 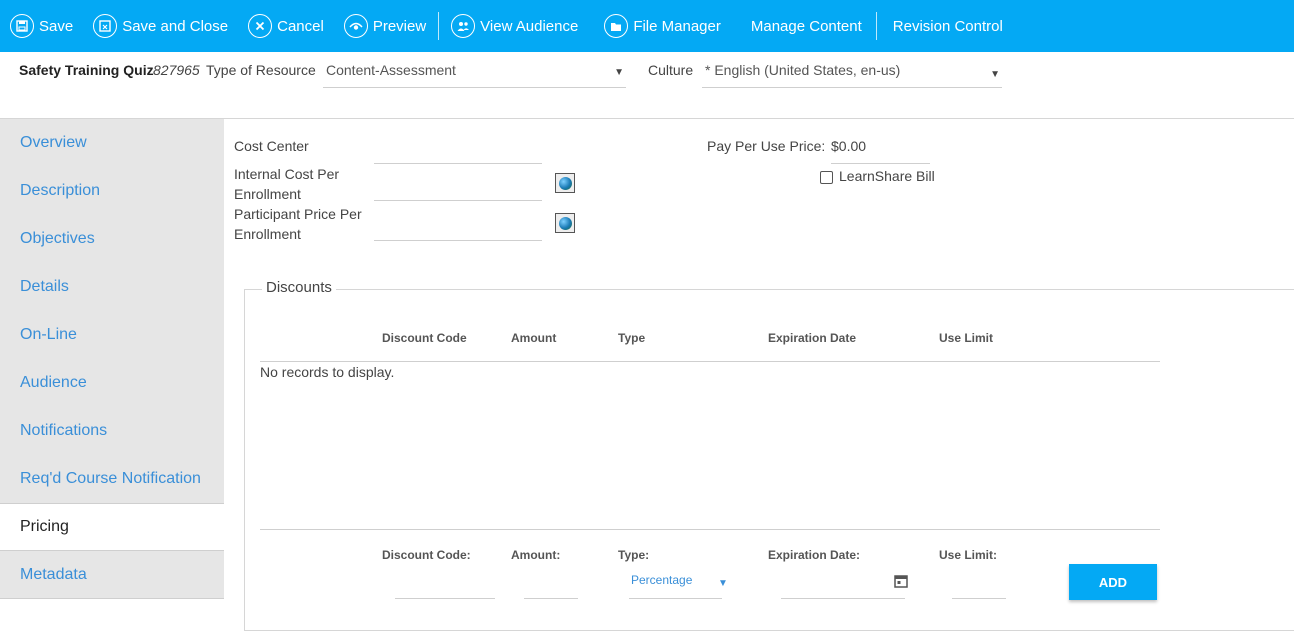 What do you see at coordinates (661, 580) in the screenshot?
I see `type-select-value: Percentage` at bounding box center [661, 580].